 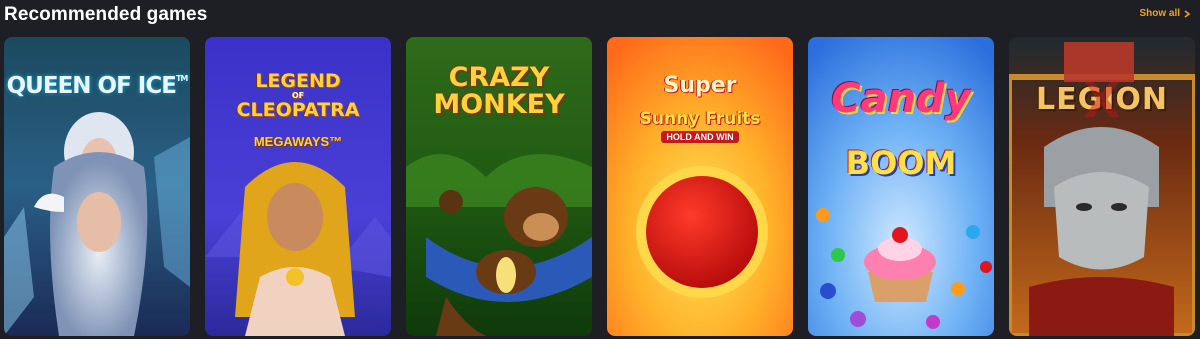 What do you see at coordinates (97, 86) in the screenshot?
I see `game-logo-queen-of-ice: QUEEN OF ICETM` at bounding box center [97, 86].